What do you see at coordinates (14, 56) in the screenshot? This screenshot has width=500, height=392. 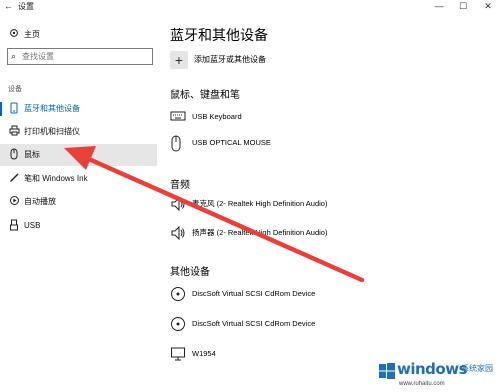 I see `search-icon: ⌕` at bounding box center [14, 56].